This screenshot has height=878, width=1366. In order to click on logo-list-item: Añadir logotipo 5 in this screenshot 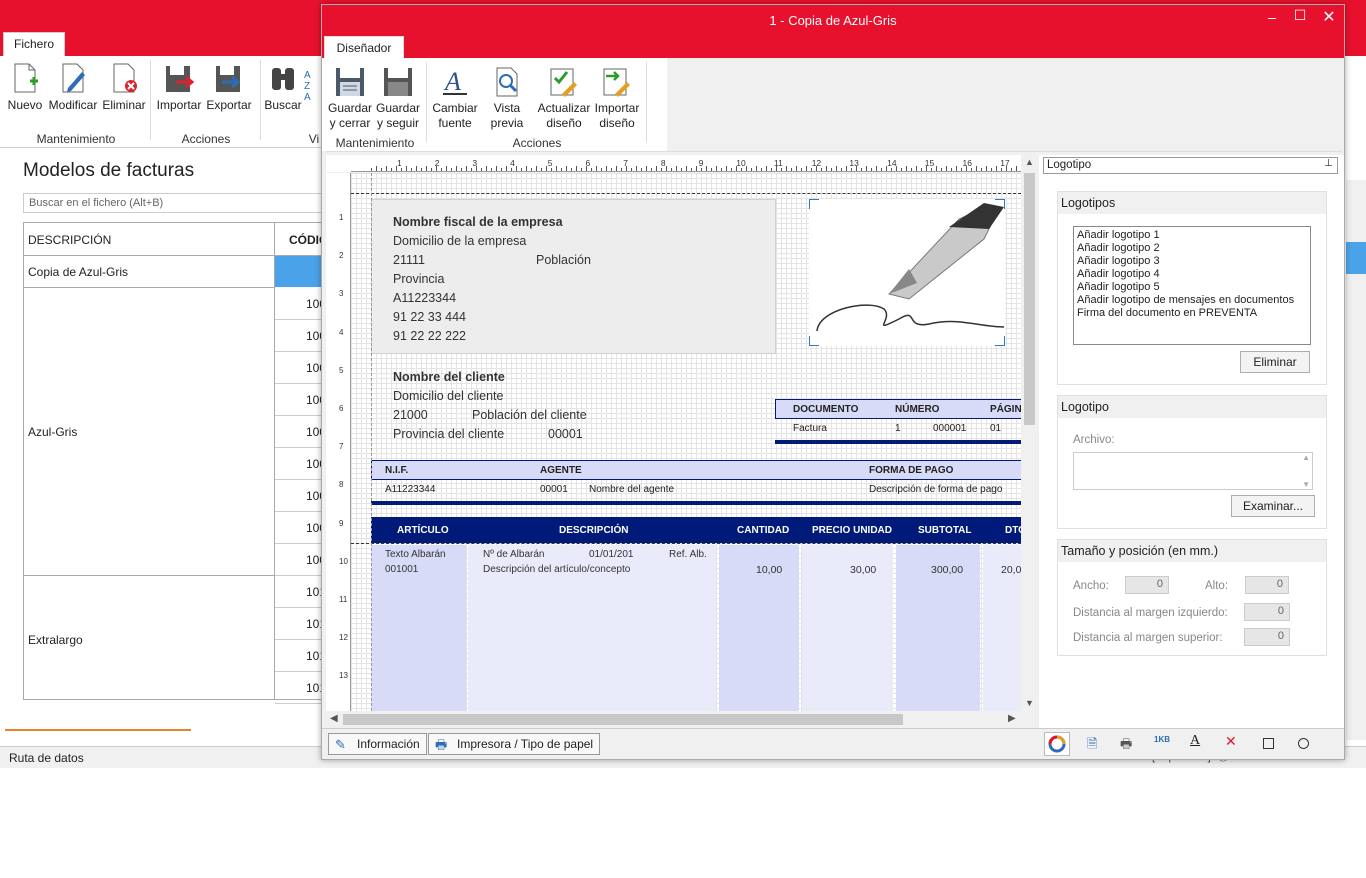, I will do `click(1192, 287)`.